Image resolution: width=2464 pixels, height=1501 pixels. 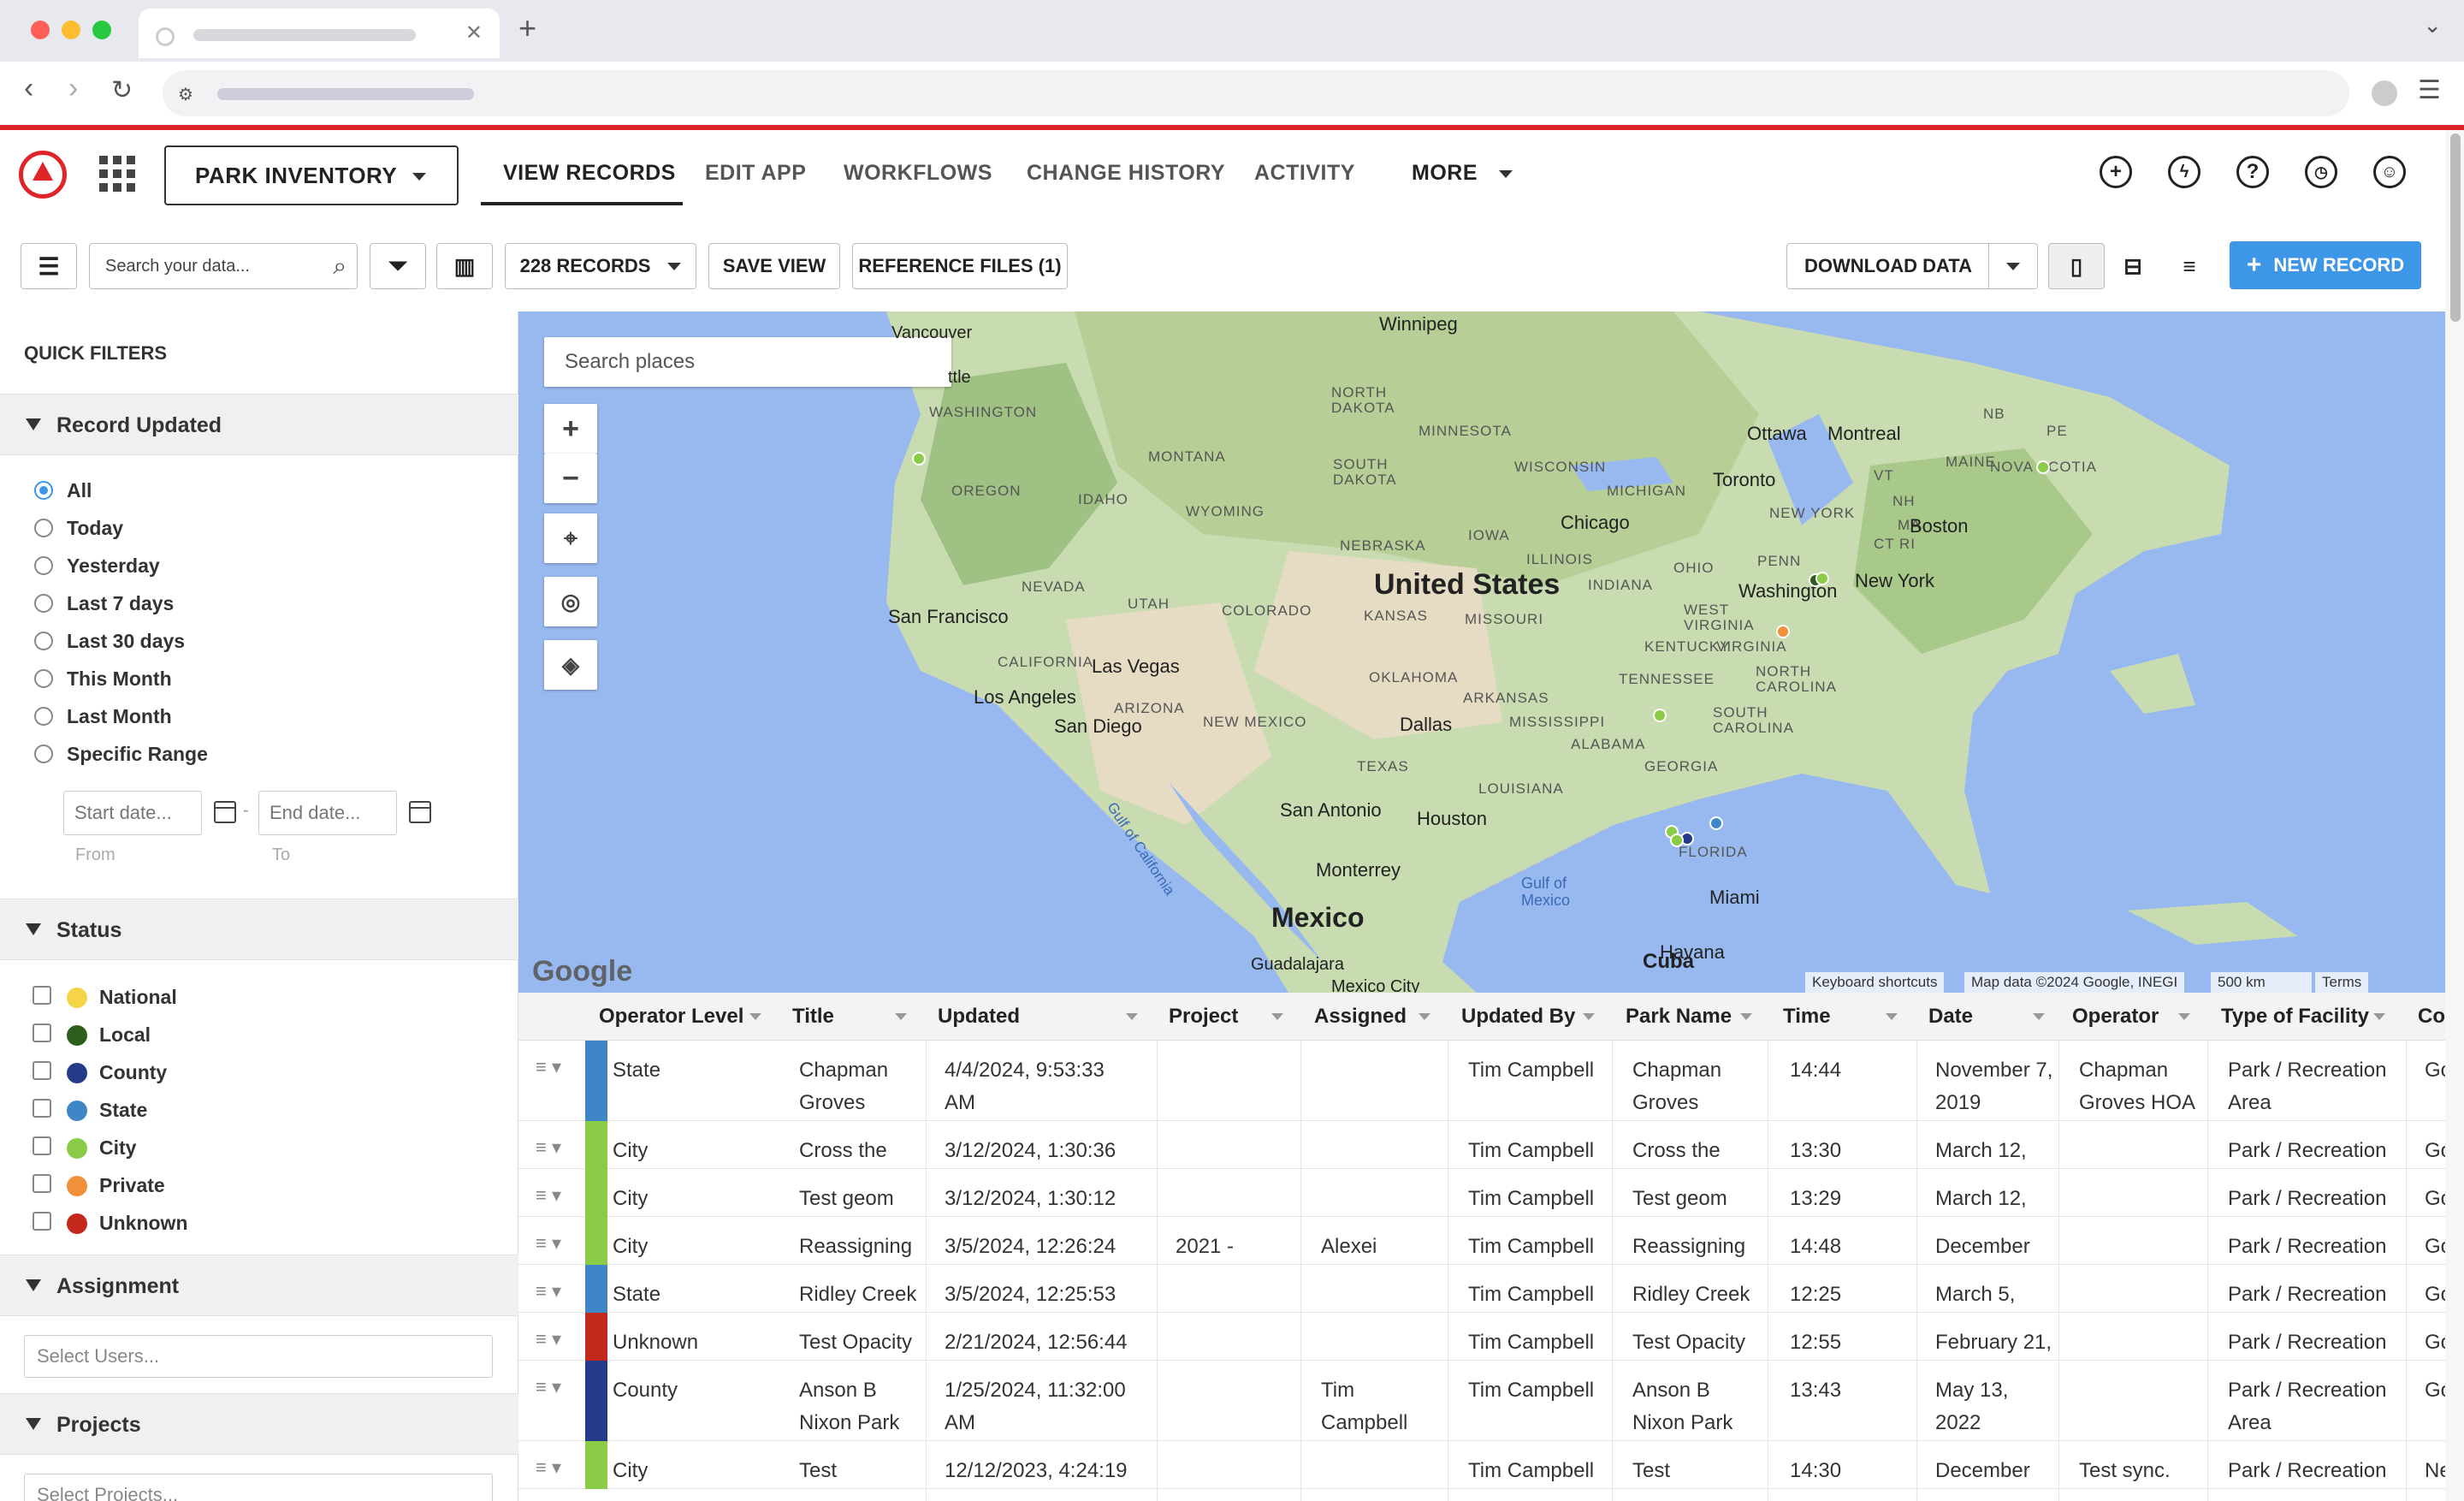 What do you see at coordinates (2429, 90) in the screenshot?
I see `browser-menu-icon: ☰` at bounding box center [2429, 90].